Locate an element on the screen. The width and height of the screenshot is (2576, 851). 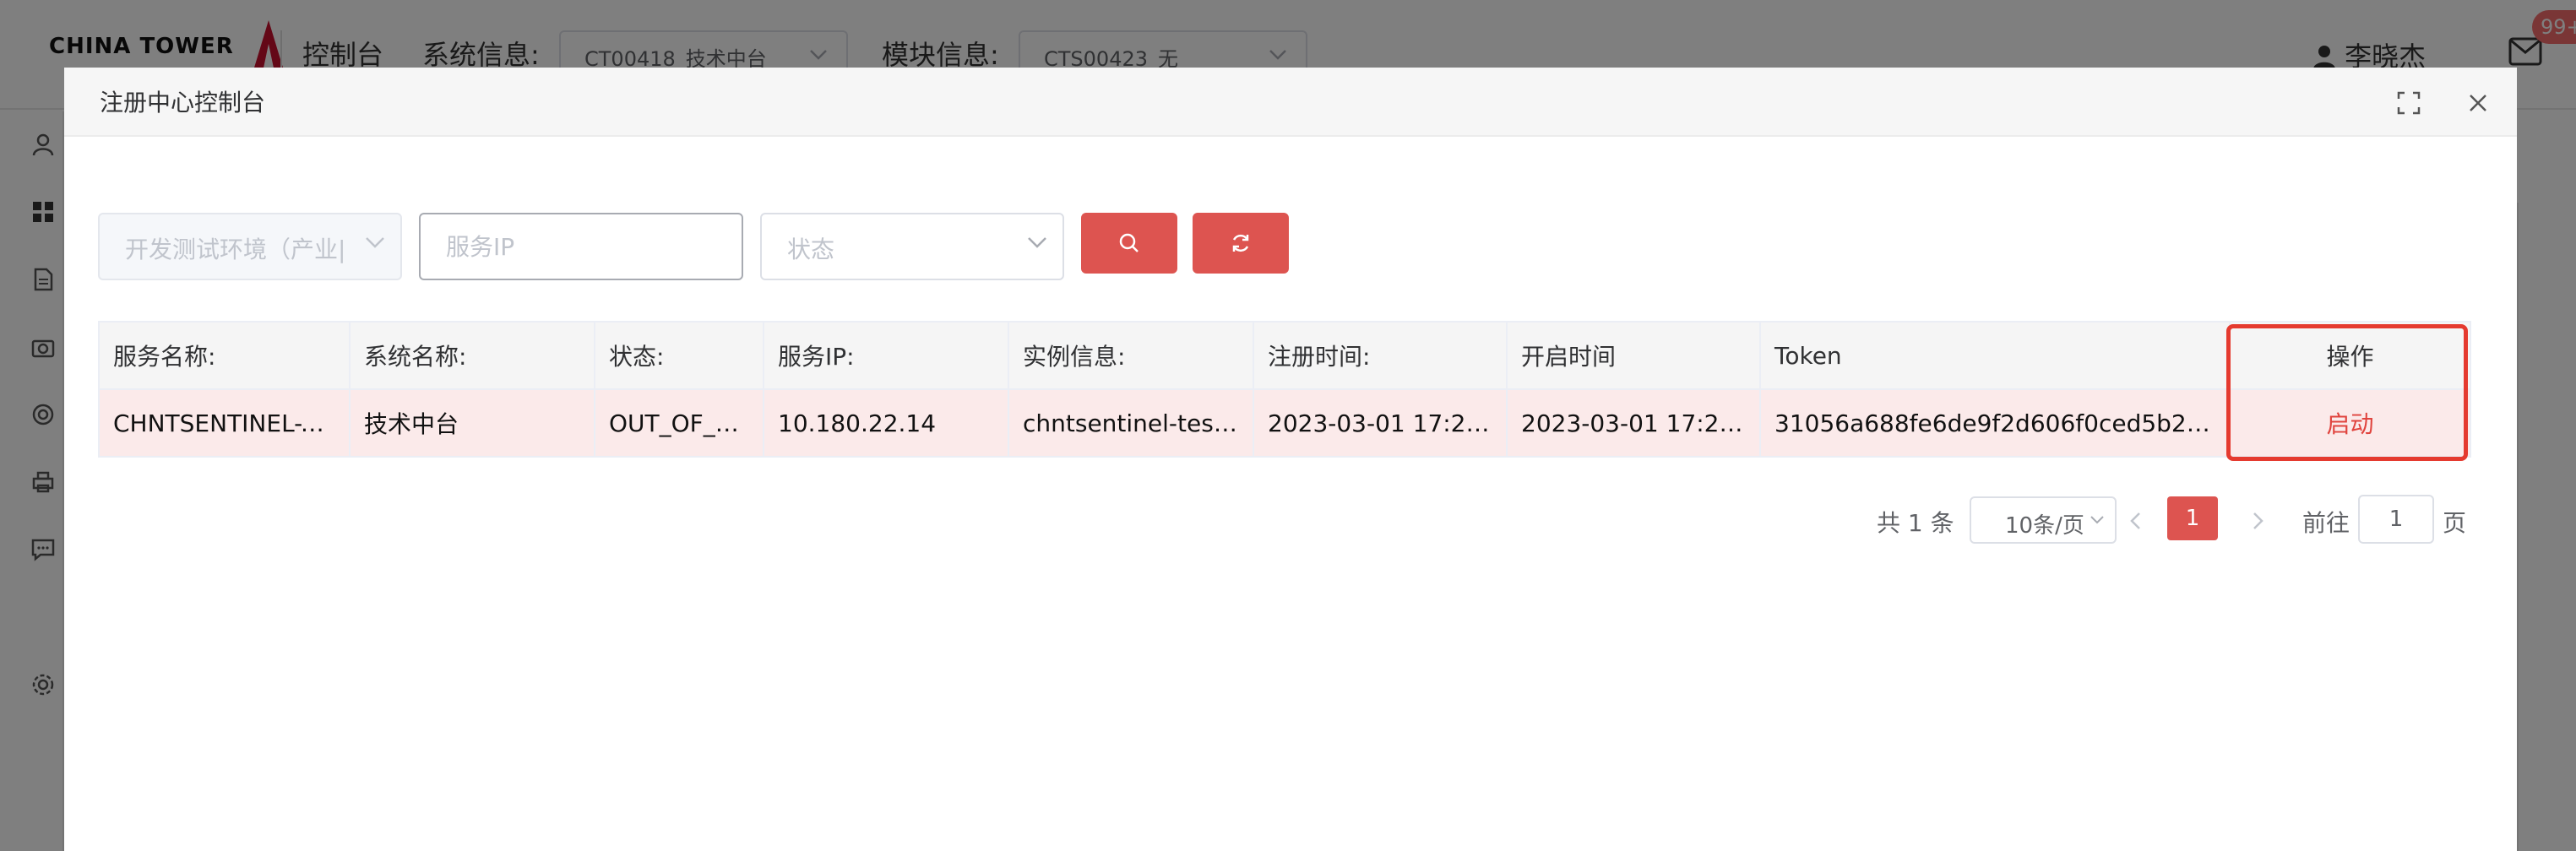
reset-button is located at coordinates (1241, 243).